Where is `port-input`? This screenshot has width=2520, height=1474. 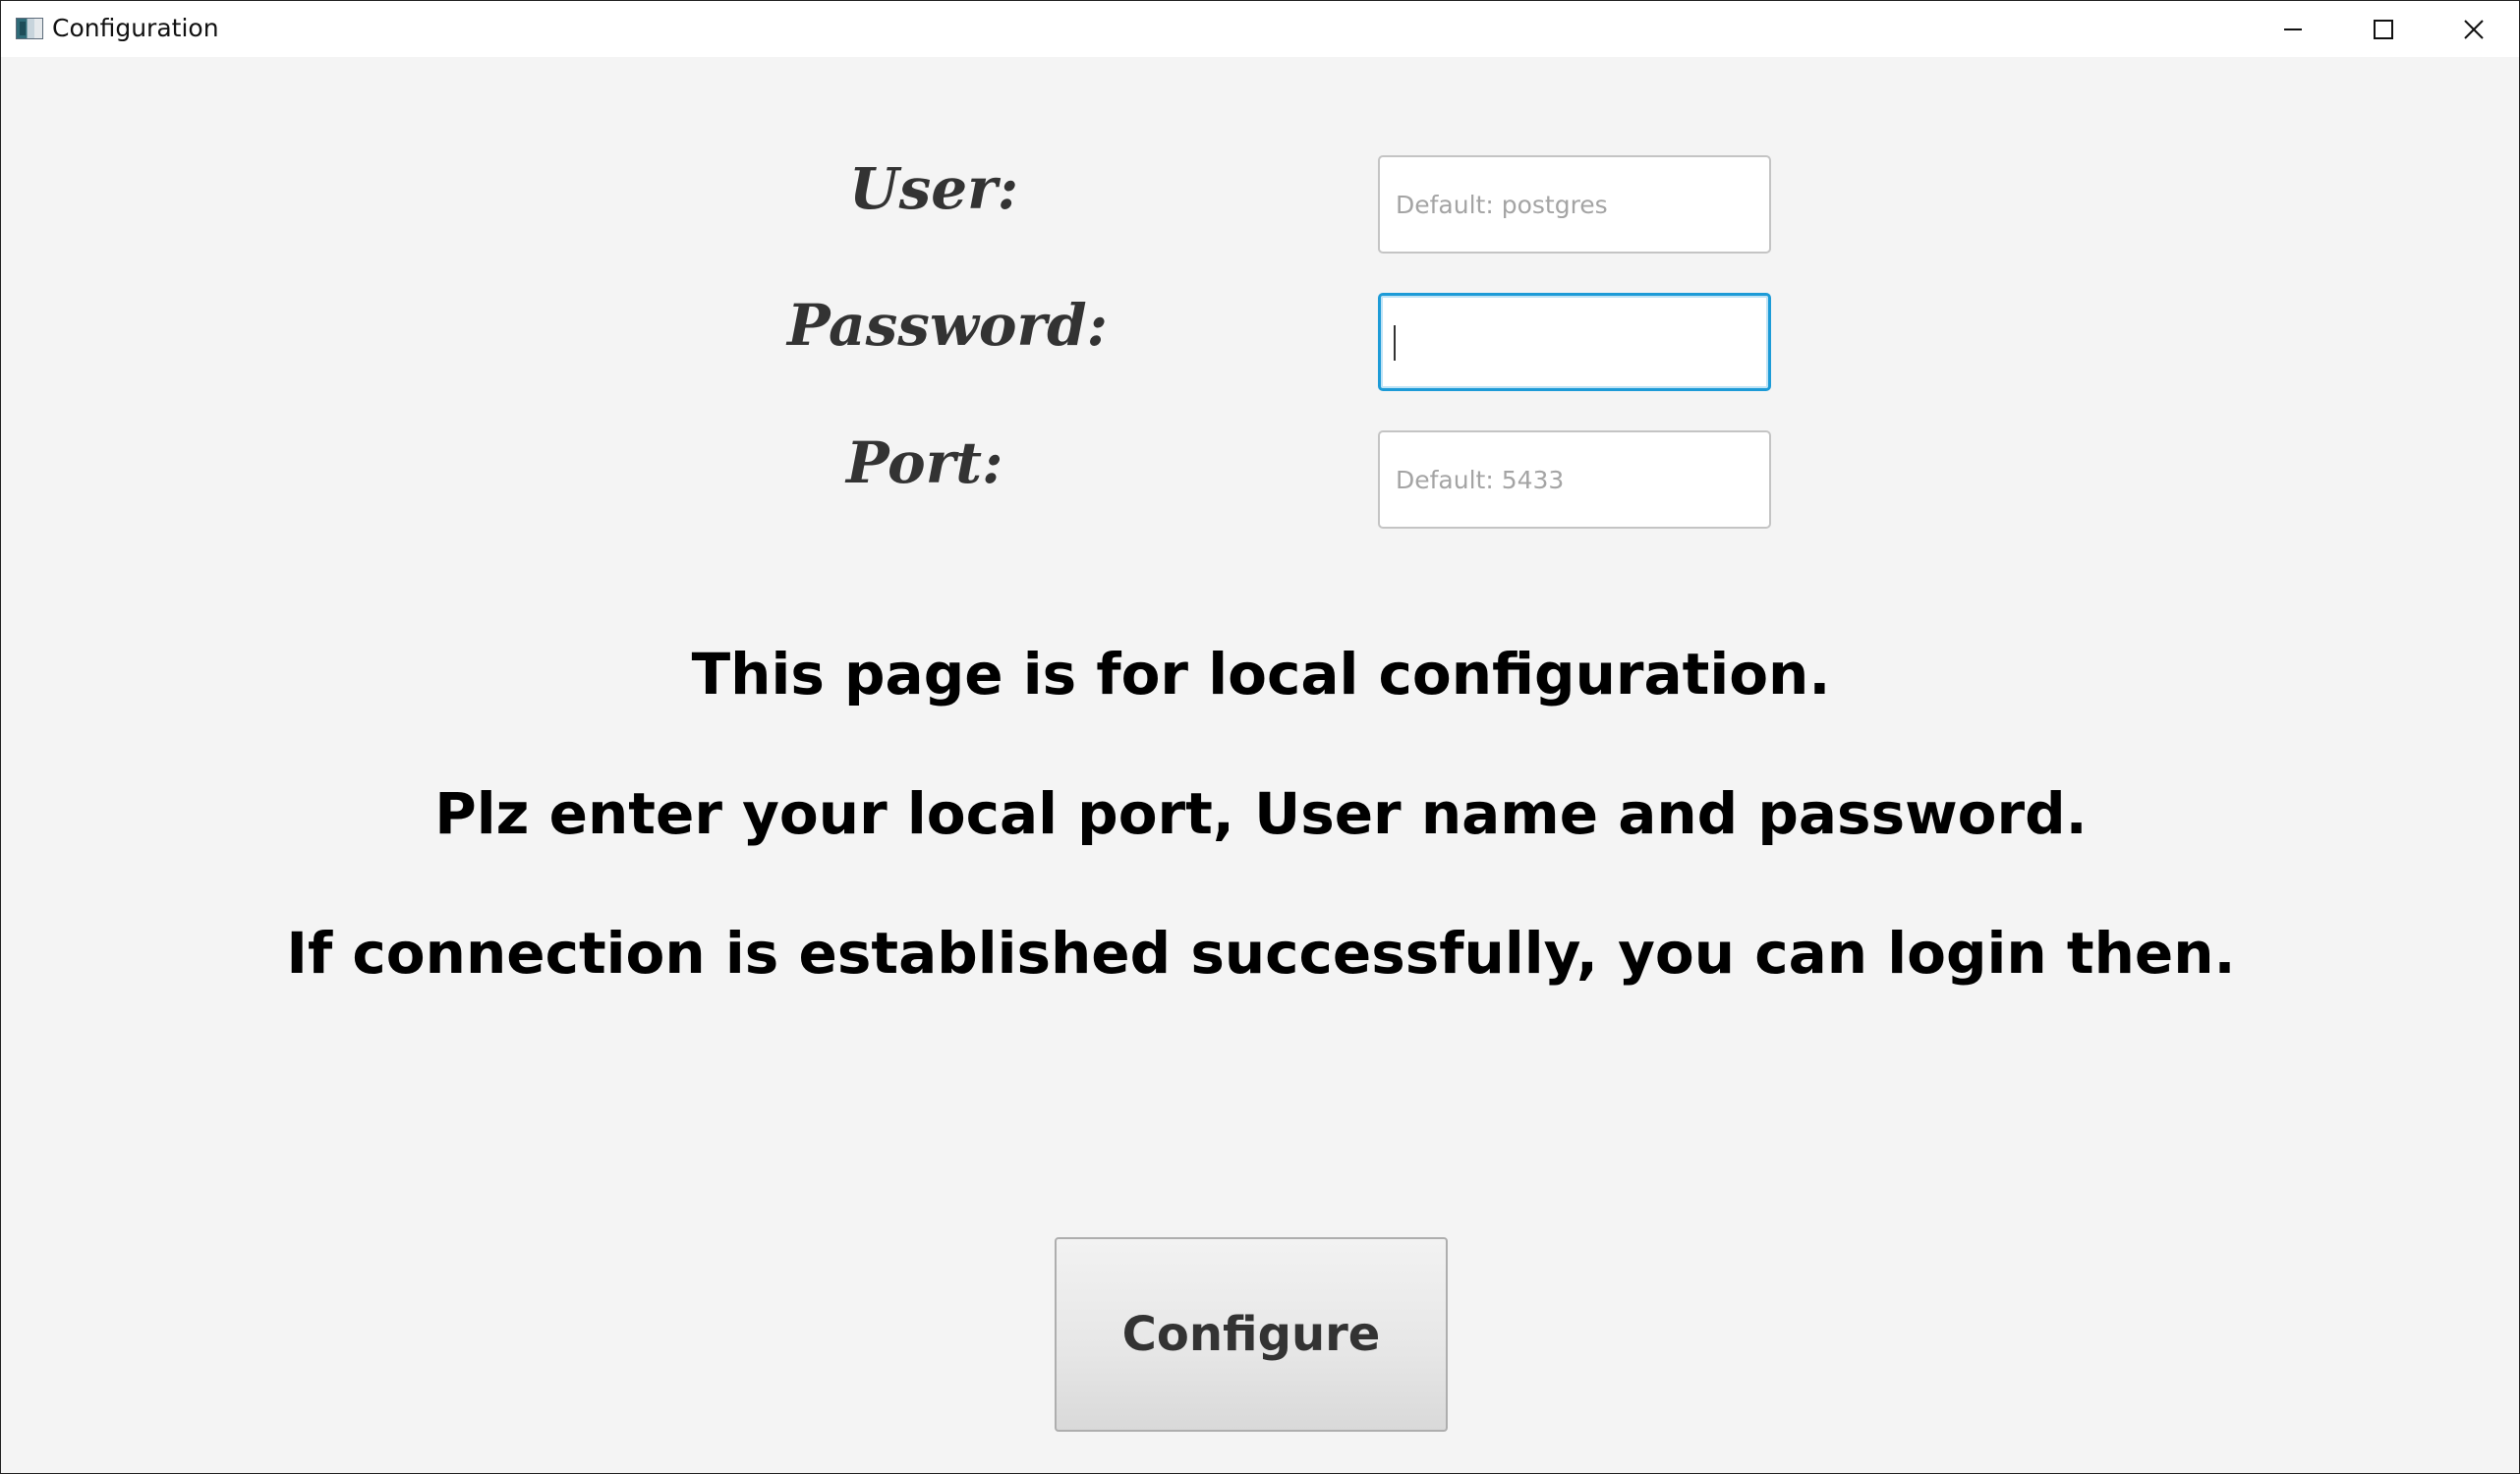
port-input is located at coordinates (1574, 480).